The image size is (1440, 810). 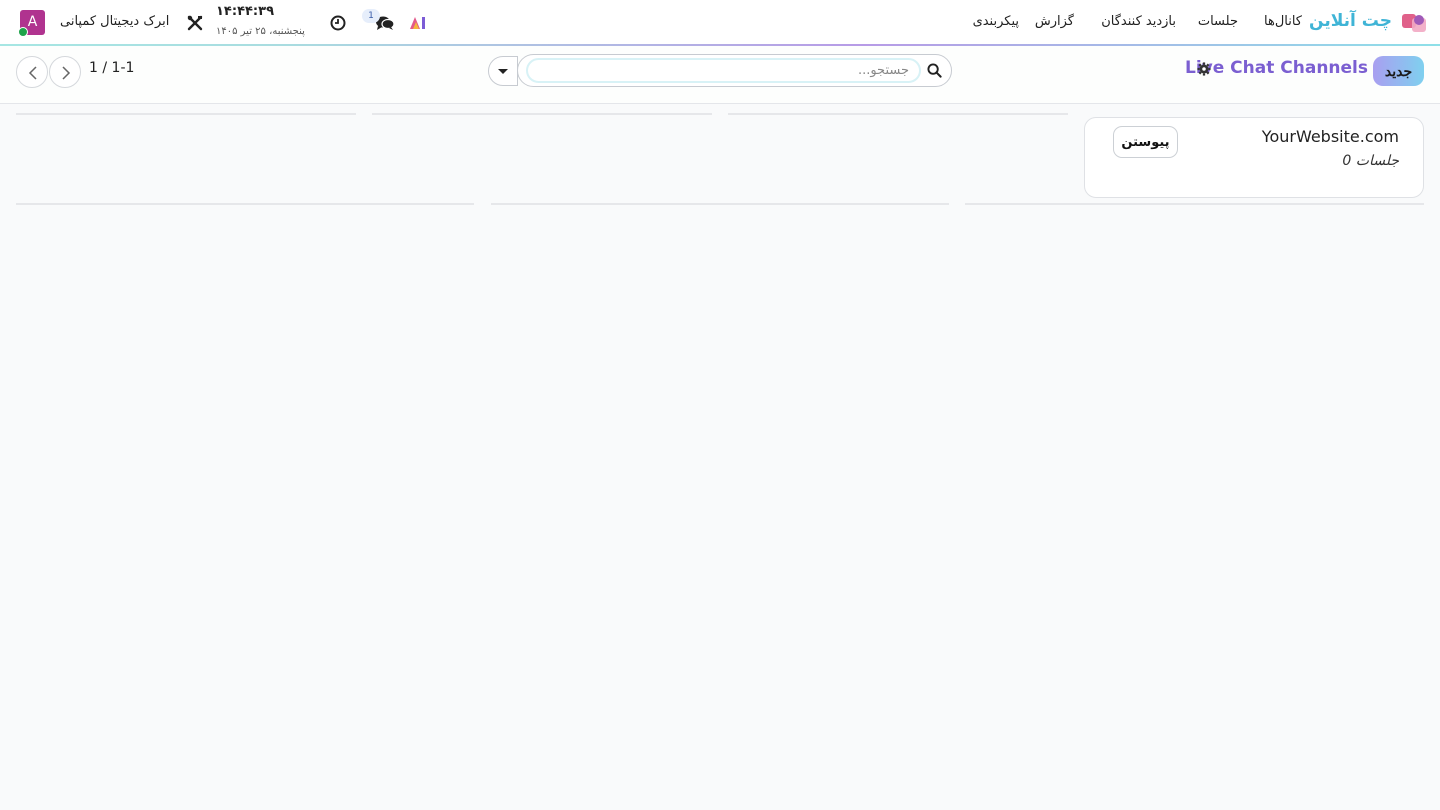 What do you see at coordinates (260, 31) in the screenshot?
I see `clock-date: پنجشنبه، ۲۵ تیر ۱۴۰۵` at bounding box center [260, 31].